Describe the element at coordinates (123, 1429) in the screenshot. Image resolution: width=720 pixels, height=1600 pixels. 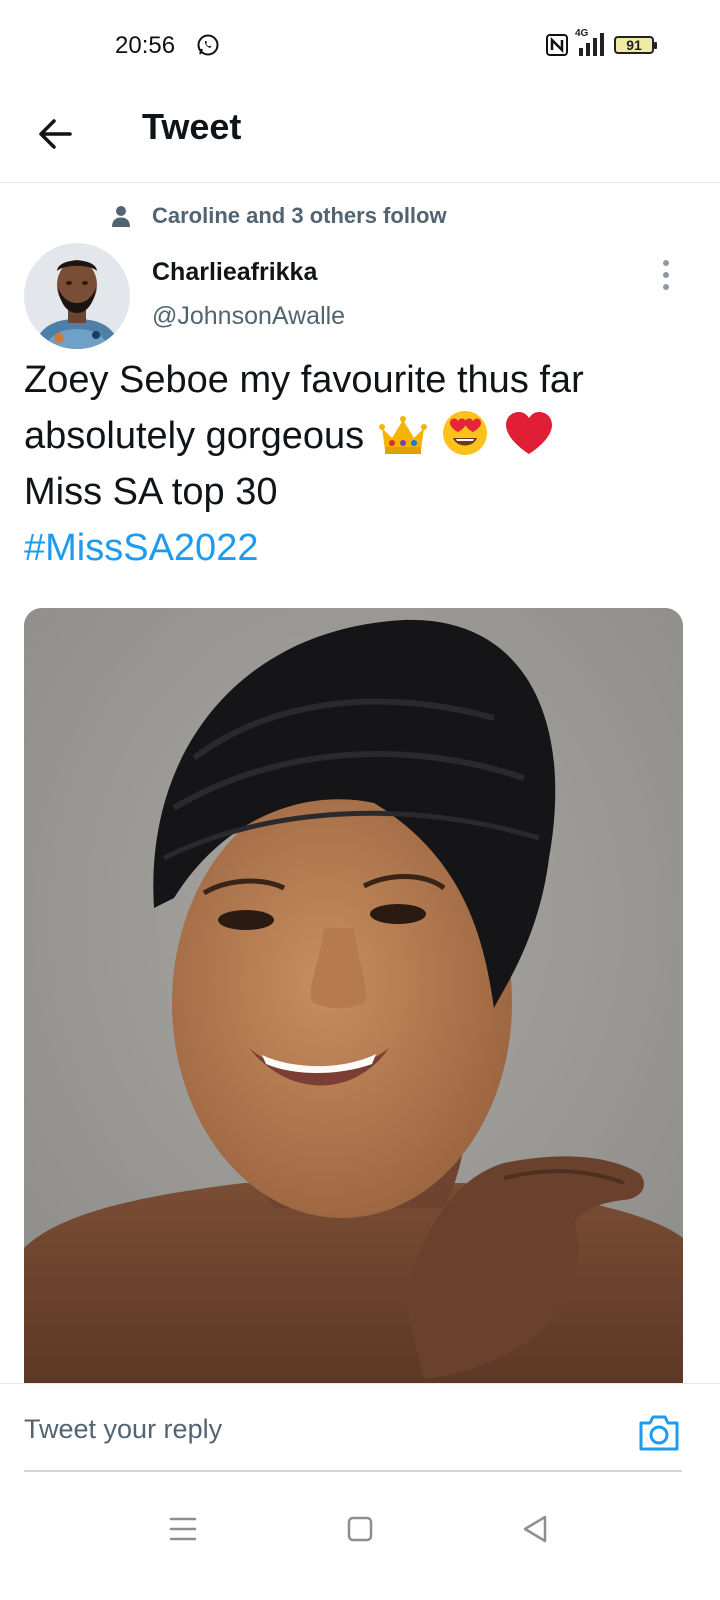
I see `reply-input: Tweet your reply` at that location.